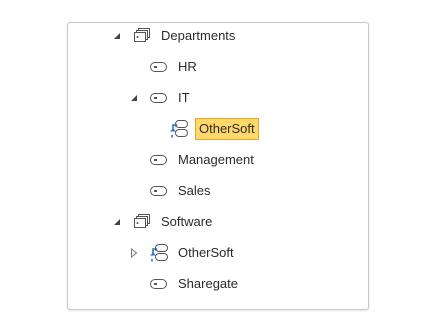 Image resolution: width=435 pixels, height=330 pixels. Describe the element at coordinates (208, 283) in the screenshot. I see `tree-node-label: Sharegate` at that location.